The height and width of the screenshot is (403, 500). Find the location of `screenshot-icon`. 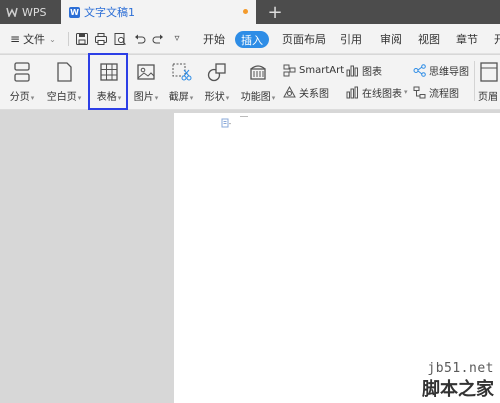

screenshot-icon is located at coordinates (182, 72).